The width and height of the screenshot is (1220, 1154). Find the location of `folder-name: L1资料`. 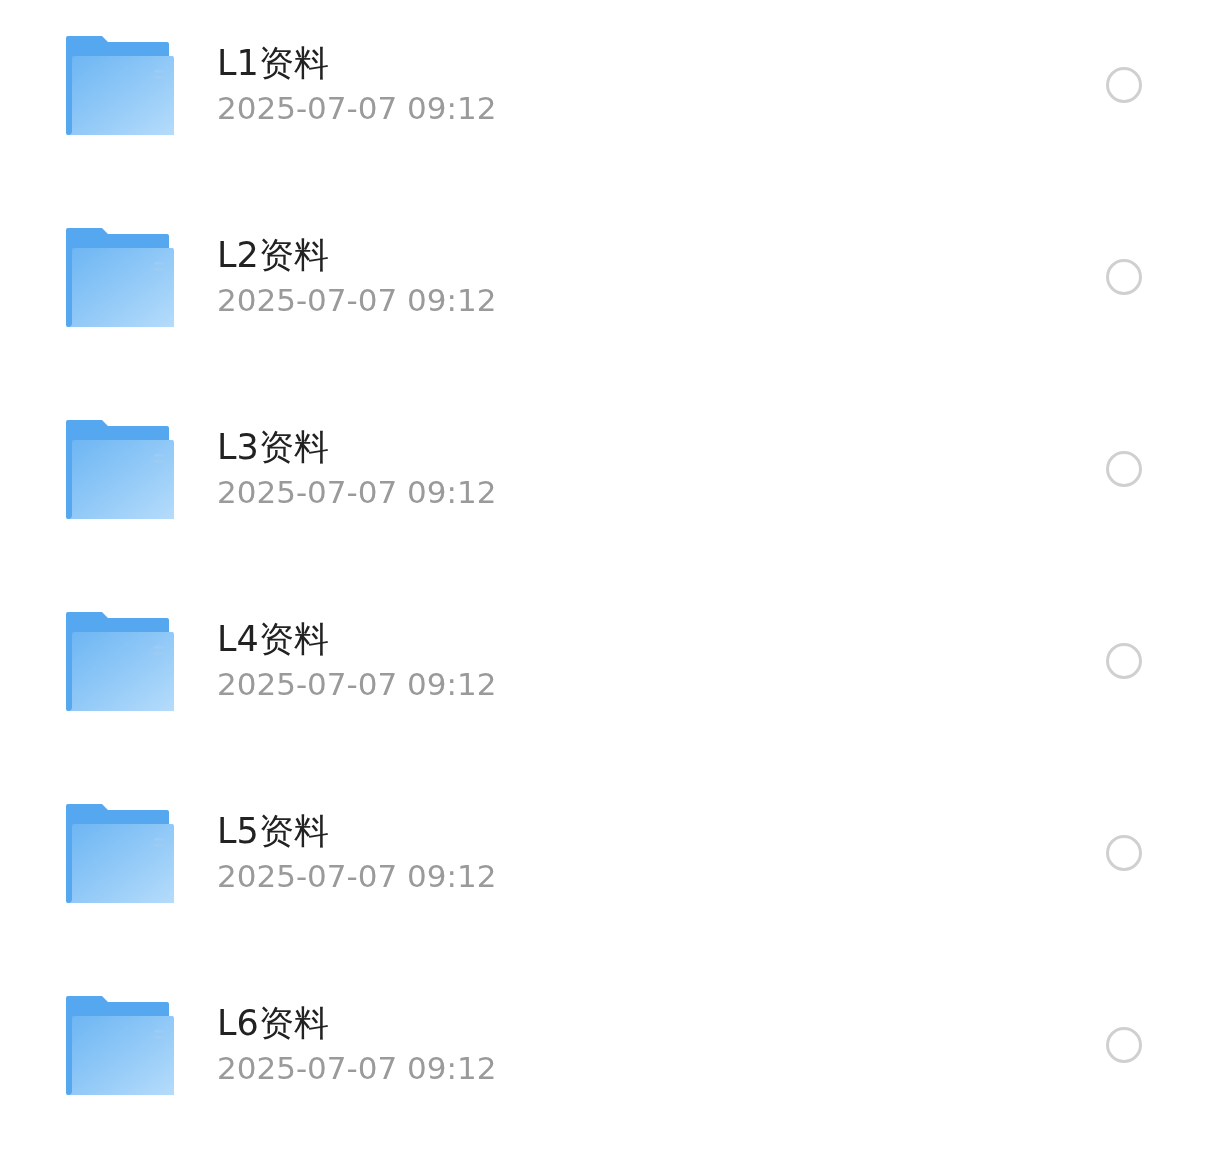

folder-name: L1资料 is located at coordinates (273, 63).